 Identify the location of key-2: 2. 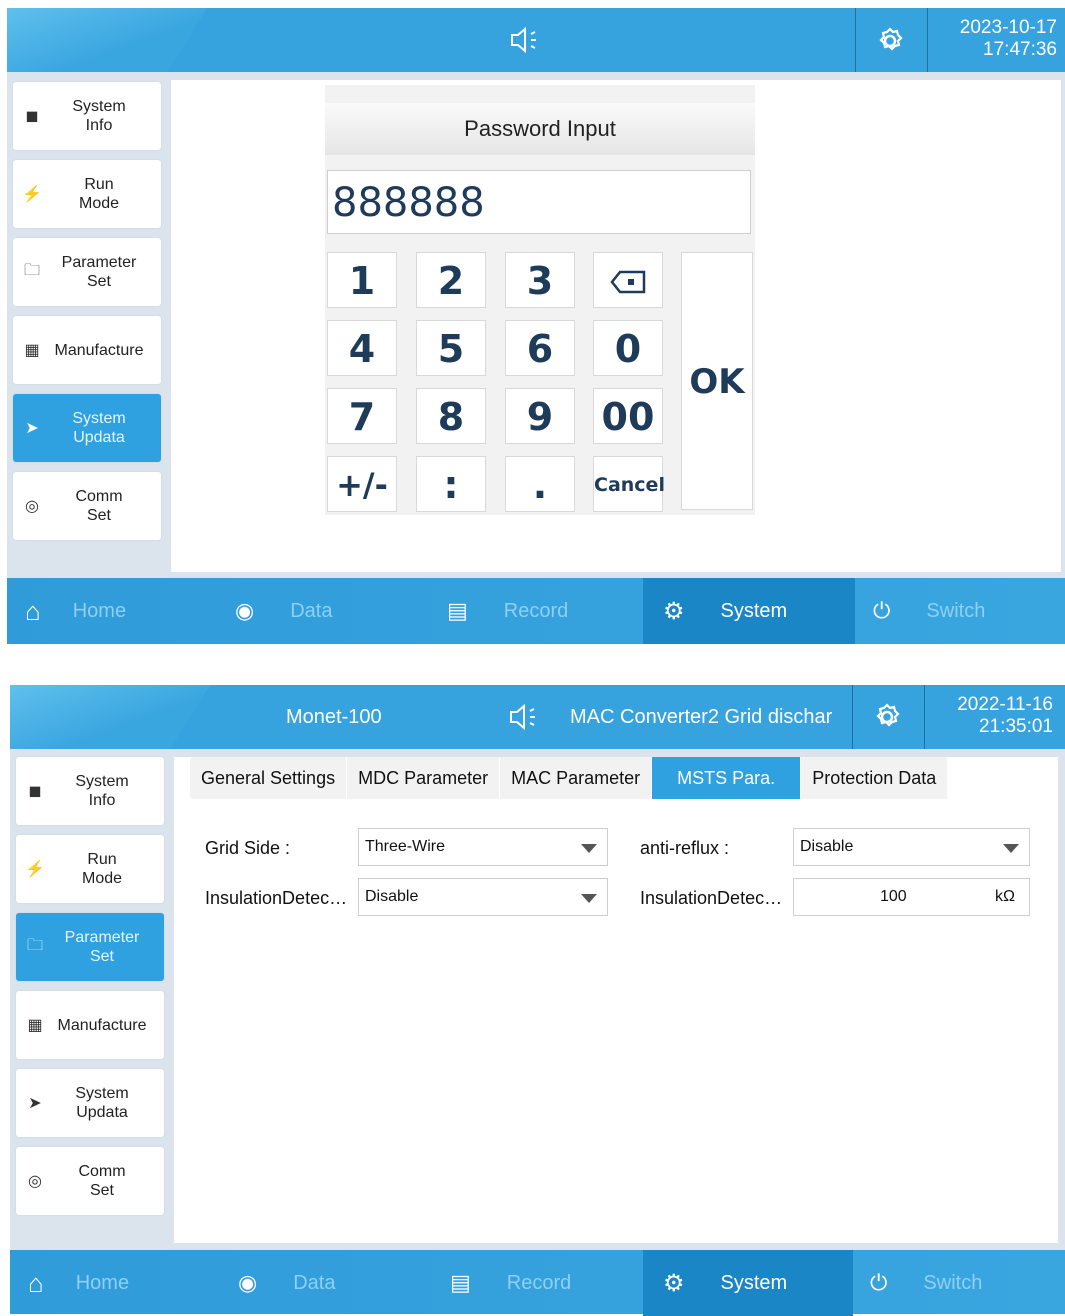
(451, 280).